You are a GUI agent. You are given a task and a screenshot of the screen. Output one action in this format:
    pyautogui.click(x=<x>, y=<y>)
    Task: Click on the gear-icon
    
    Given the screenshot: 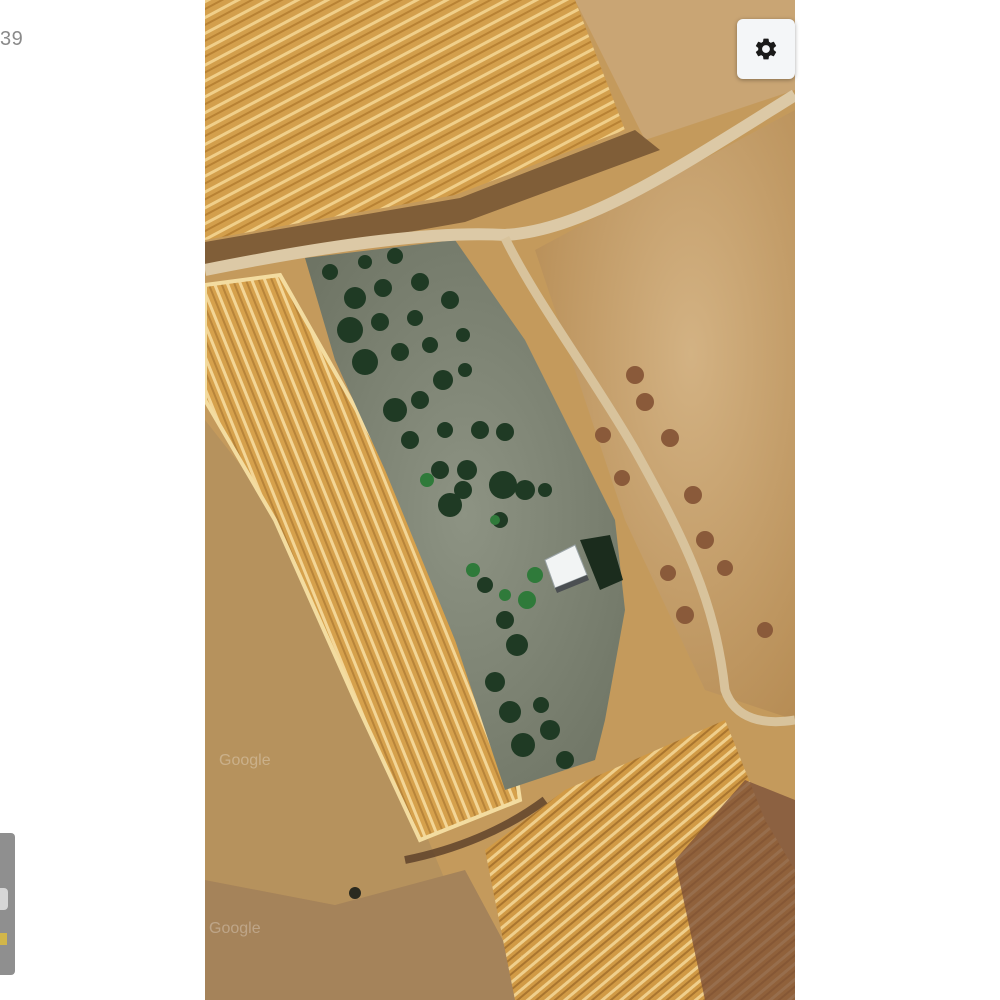 What is the action you would take?
    pyautogui.click(x=766, y=49)
    